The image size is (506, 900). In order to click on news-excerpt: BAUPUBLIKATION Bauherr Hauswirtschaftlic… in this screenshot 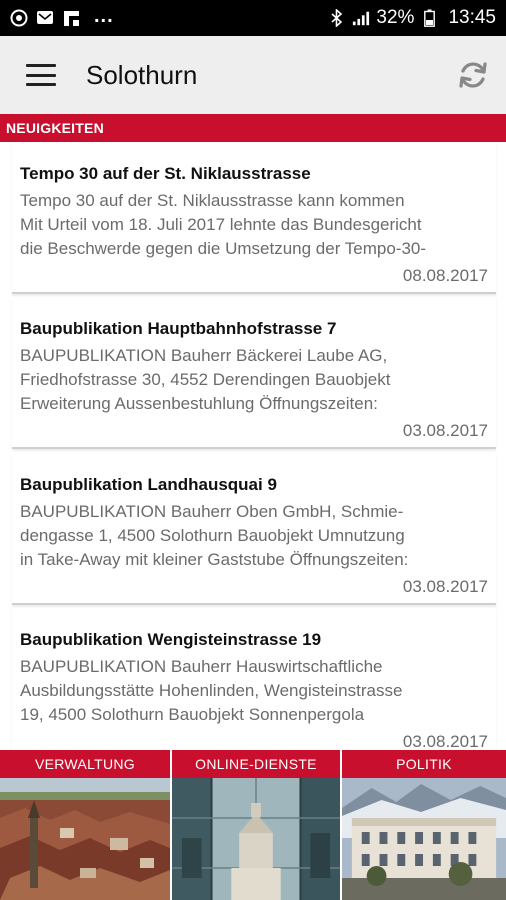, I will do `click(256, 691)`.